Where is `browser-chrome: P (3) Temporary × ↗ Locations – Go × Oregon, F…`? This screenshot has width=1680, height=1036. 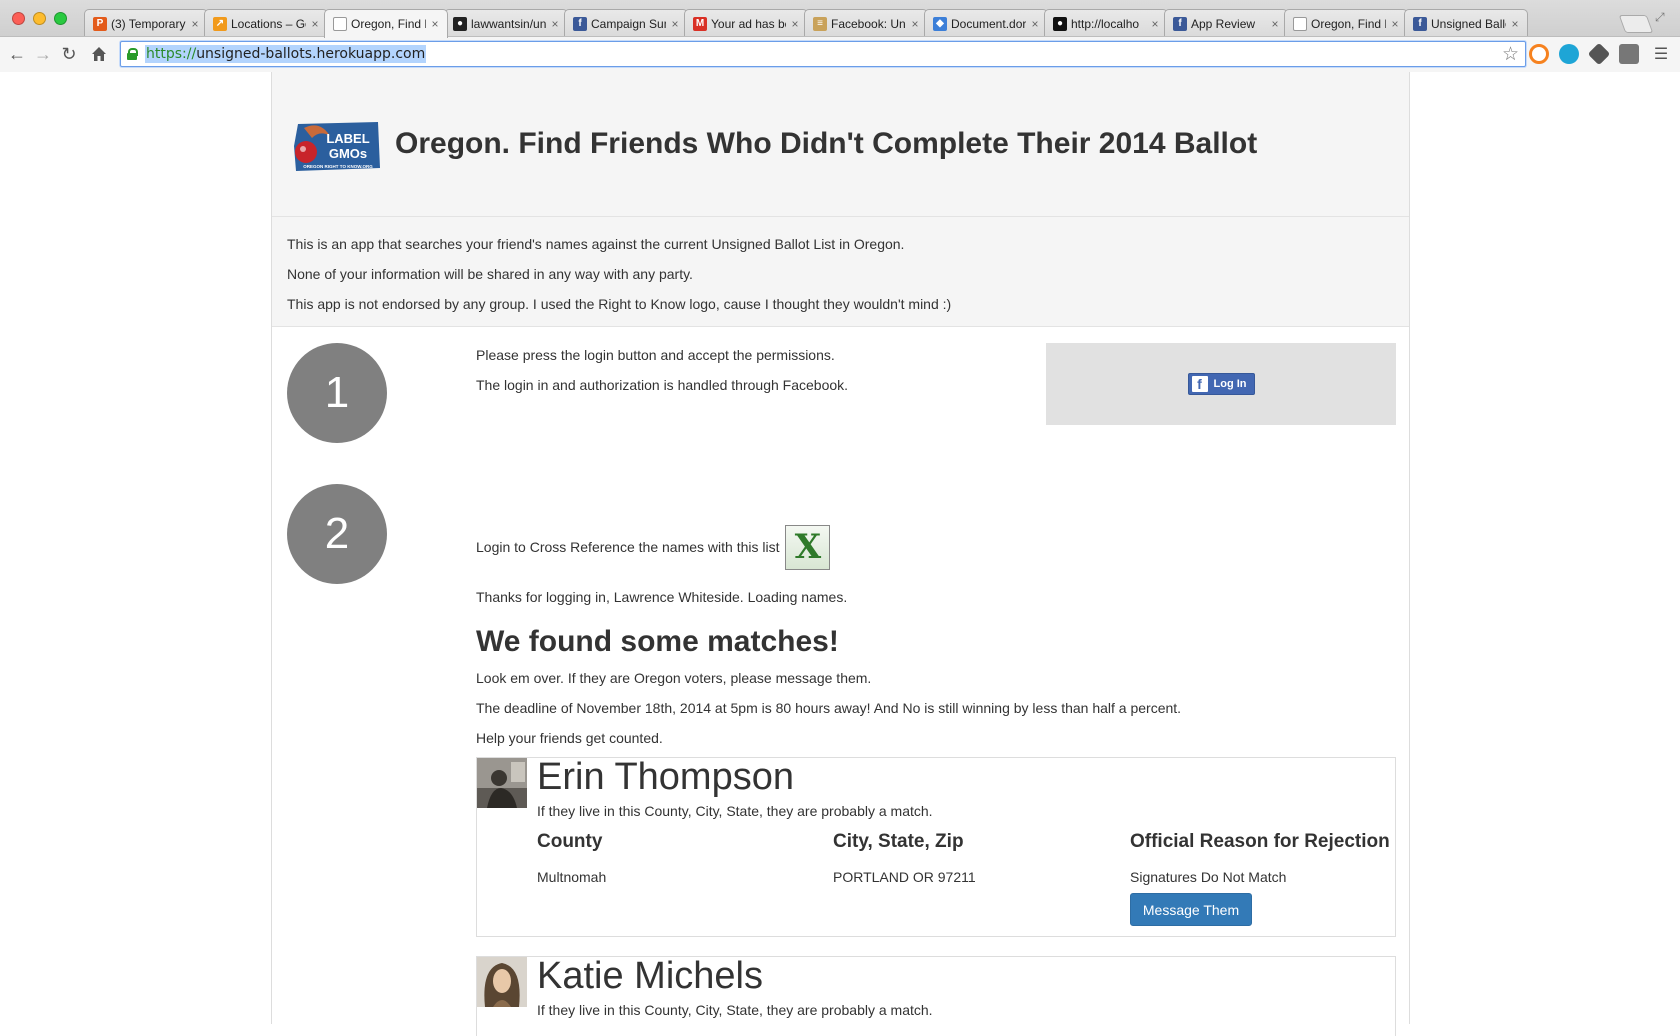
browser-chrome: P (3) Temporary × ↗ Locations – Go × Oregon, F… is located at coordinates (840, 36).